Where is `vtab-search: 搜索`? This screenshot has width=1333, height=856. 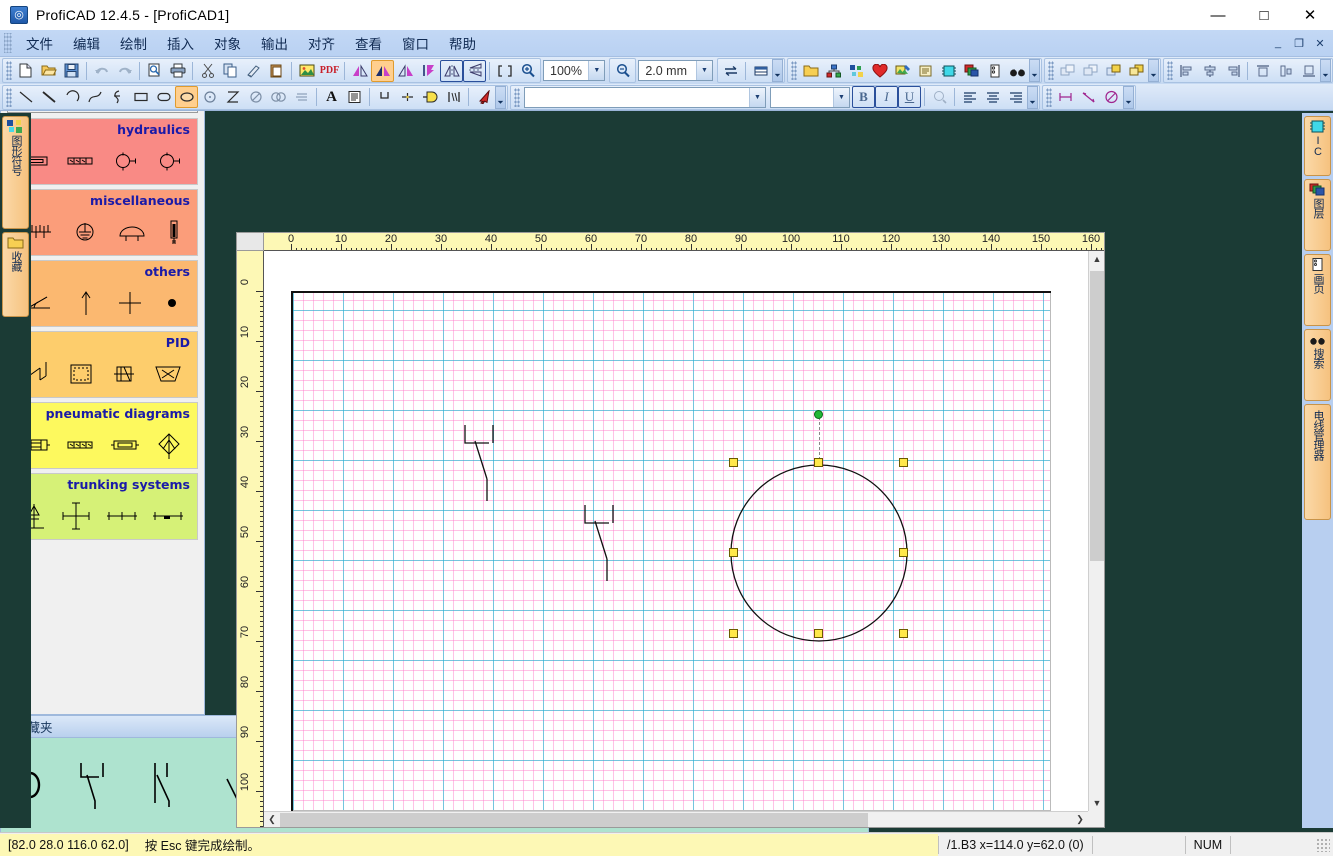
vtab-search: 搜索 is located at coordinates (1317, 365).